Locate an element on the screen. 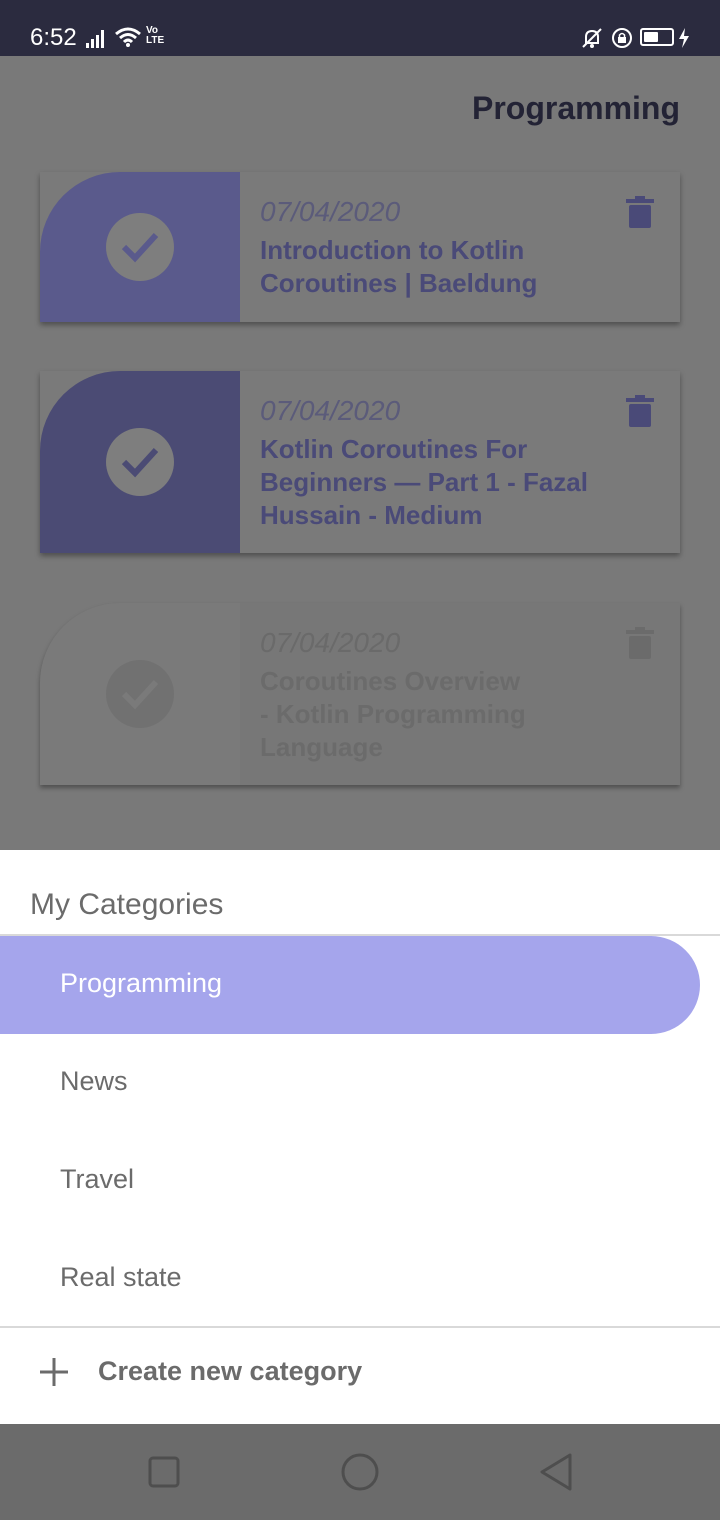 Image resolution: width=720 pixels, height=1520 pixels. category-item-programming: Programming is located at coordinates (350, 985).